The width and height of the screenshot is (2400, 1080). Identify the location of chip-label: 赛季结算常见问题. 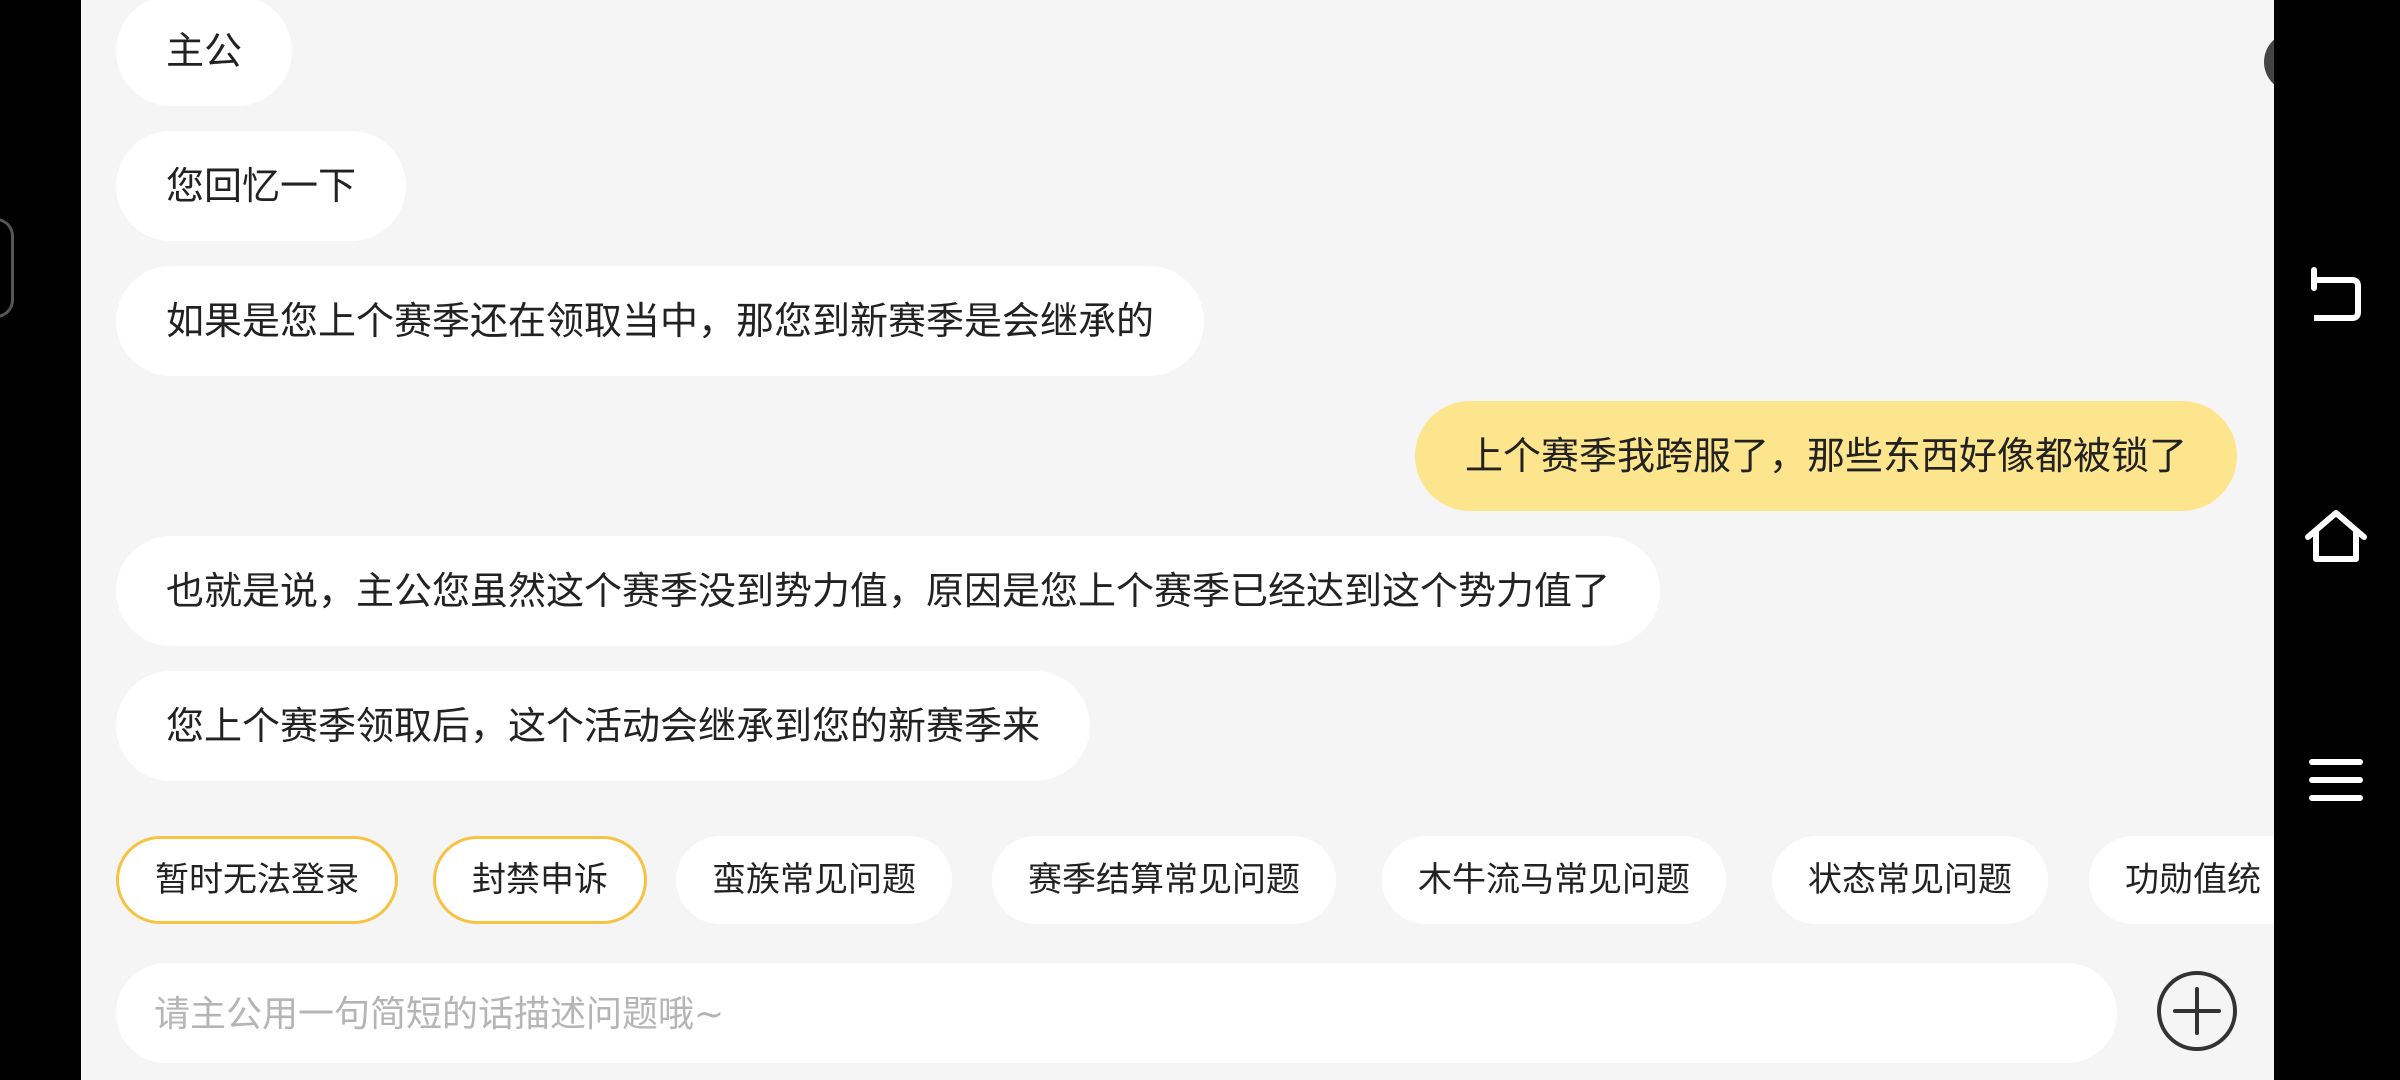
(1164, 880).